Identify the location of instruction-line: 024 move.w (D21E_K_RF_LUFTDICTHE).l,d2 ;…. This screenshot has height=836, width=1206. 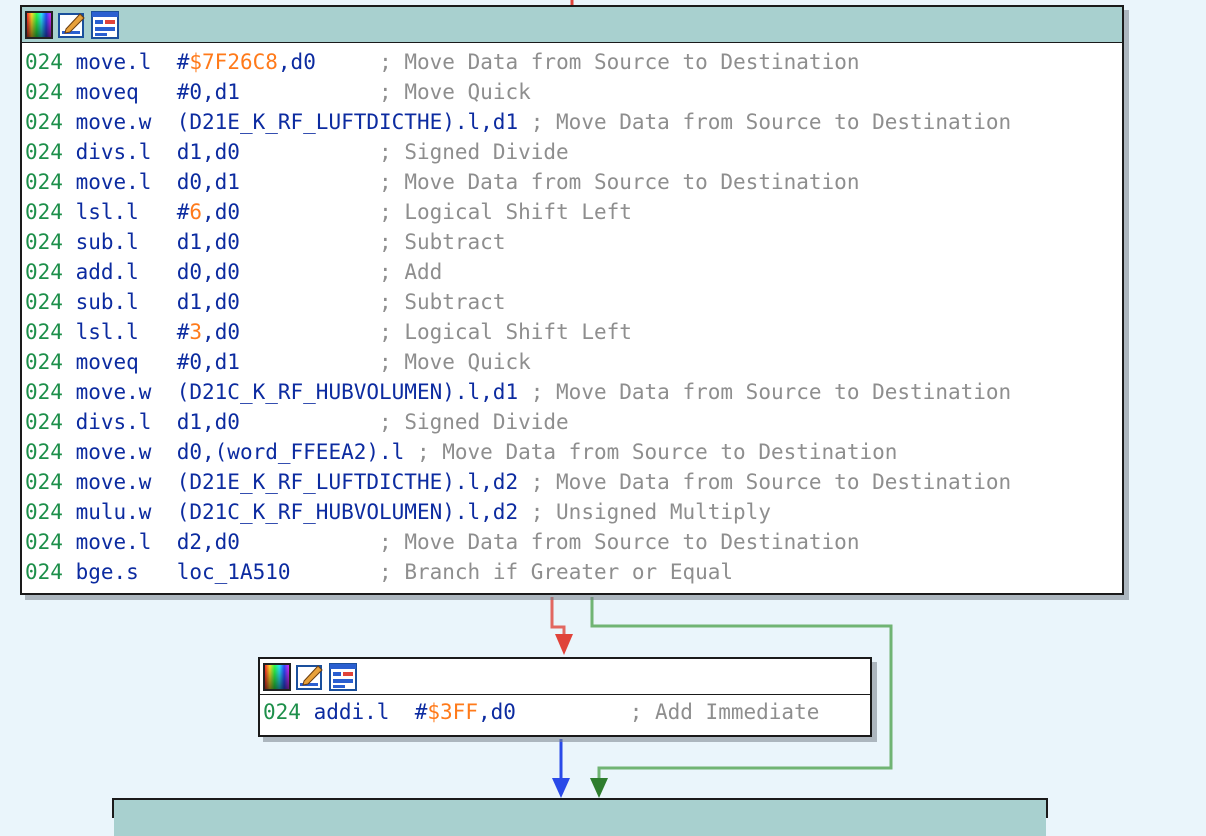
(572, 482).